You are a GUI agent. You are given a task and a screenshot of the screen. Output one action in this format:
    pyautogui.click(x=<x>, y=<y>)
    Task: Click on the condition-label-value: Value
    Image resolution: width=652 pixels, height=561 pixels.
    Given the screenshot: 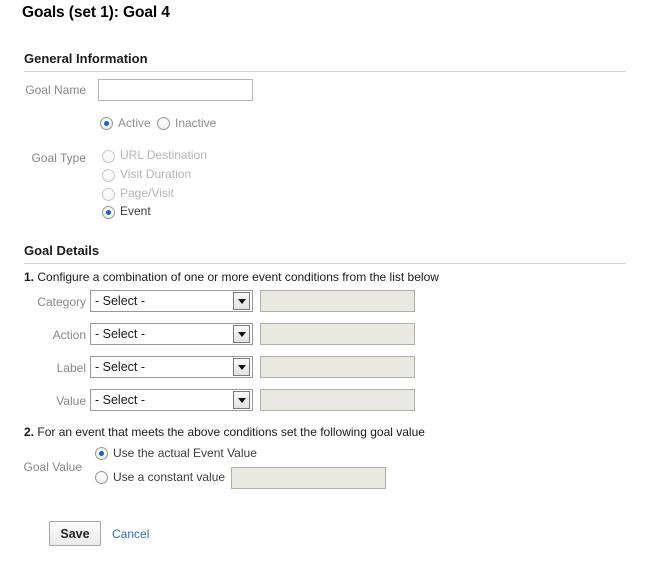 What is the action you would take?
    pyautogui.click(x=71, y=401)
    